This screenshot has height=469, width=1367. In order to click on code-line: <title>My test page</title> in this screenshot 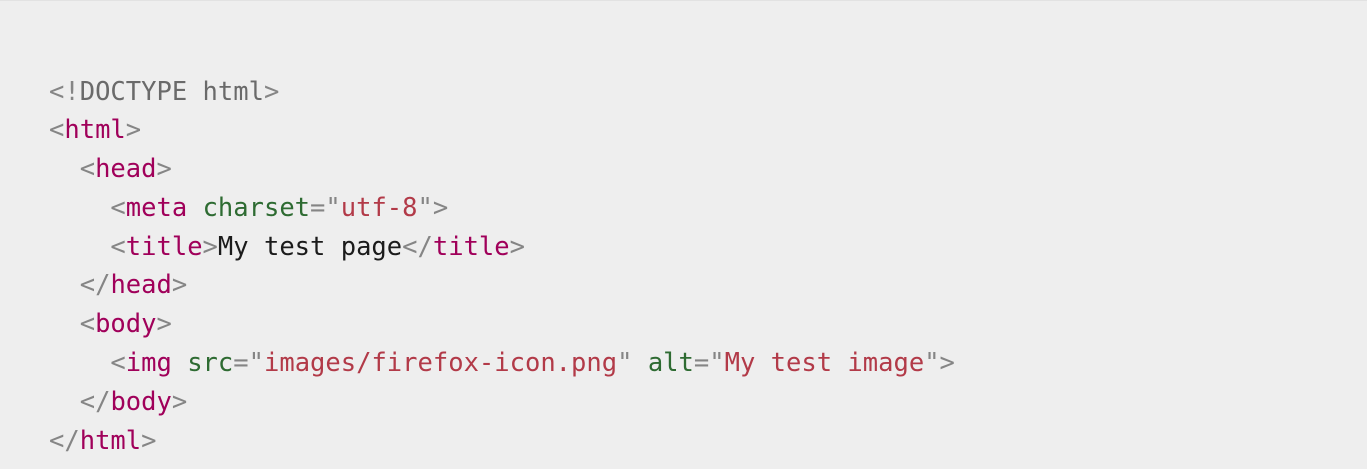, I will do `click(502, 247)`.